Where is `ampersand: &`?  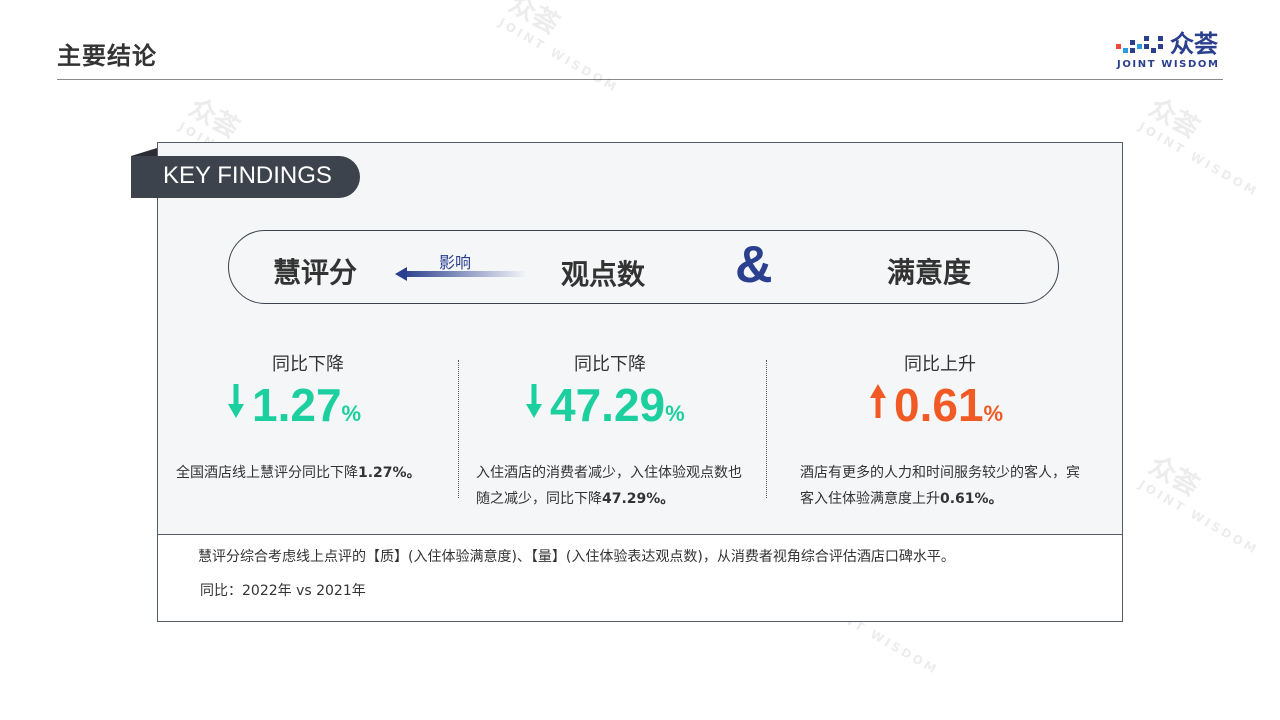
ampersand: & is located at coordinates (754, 265).